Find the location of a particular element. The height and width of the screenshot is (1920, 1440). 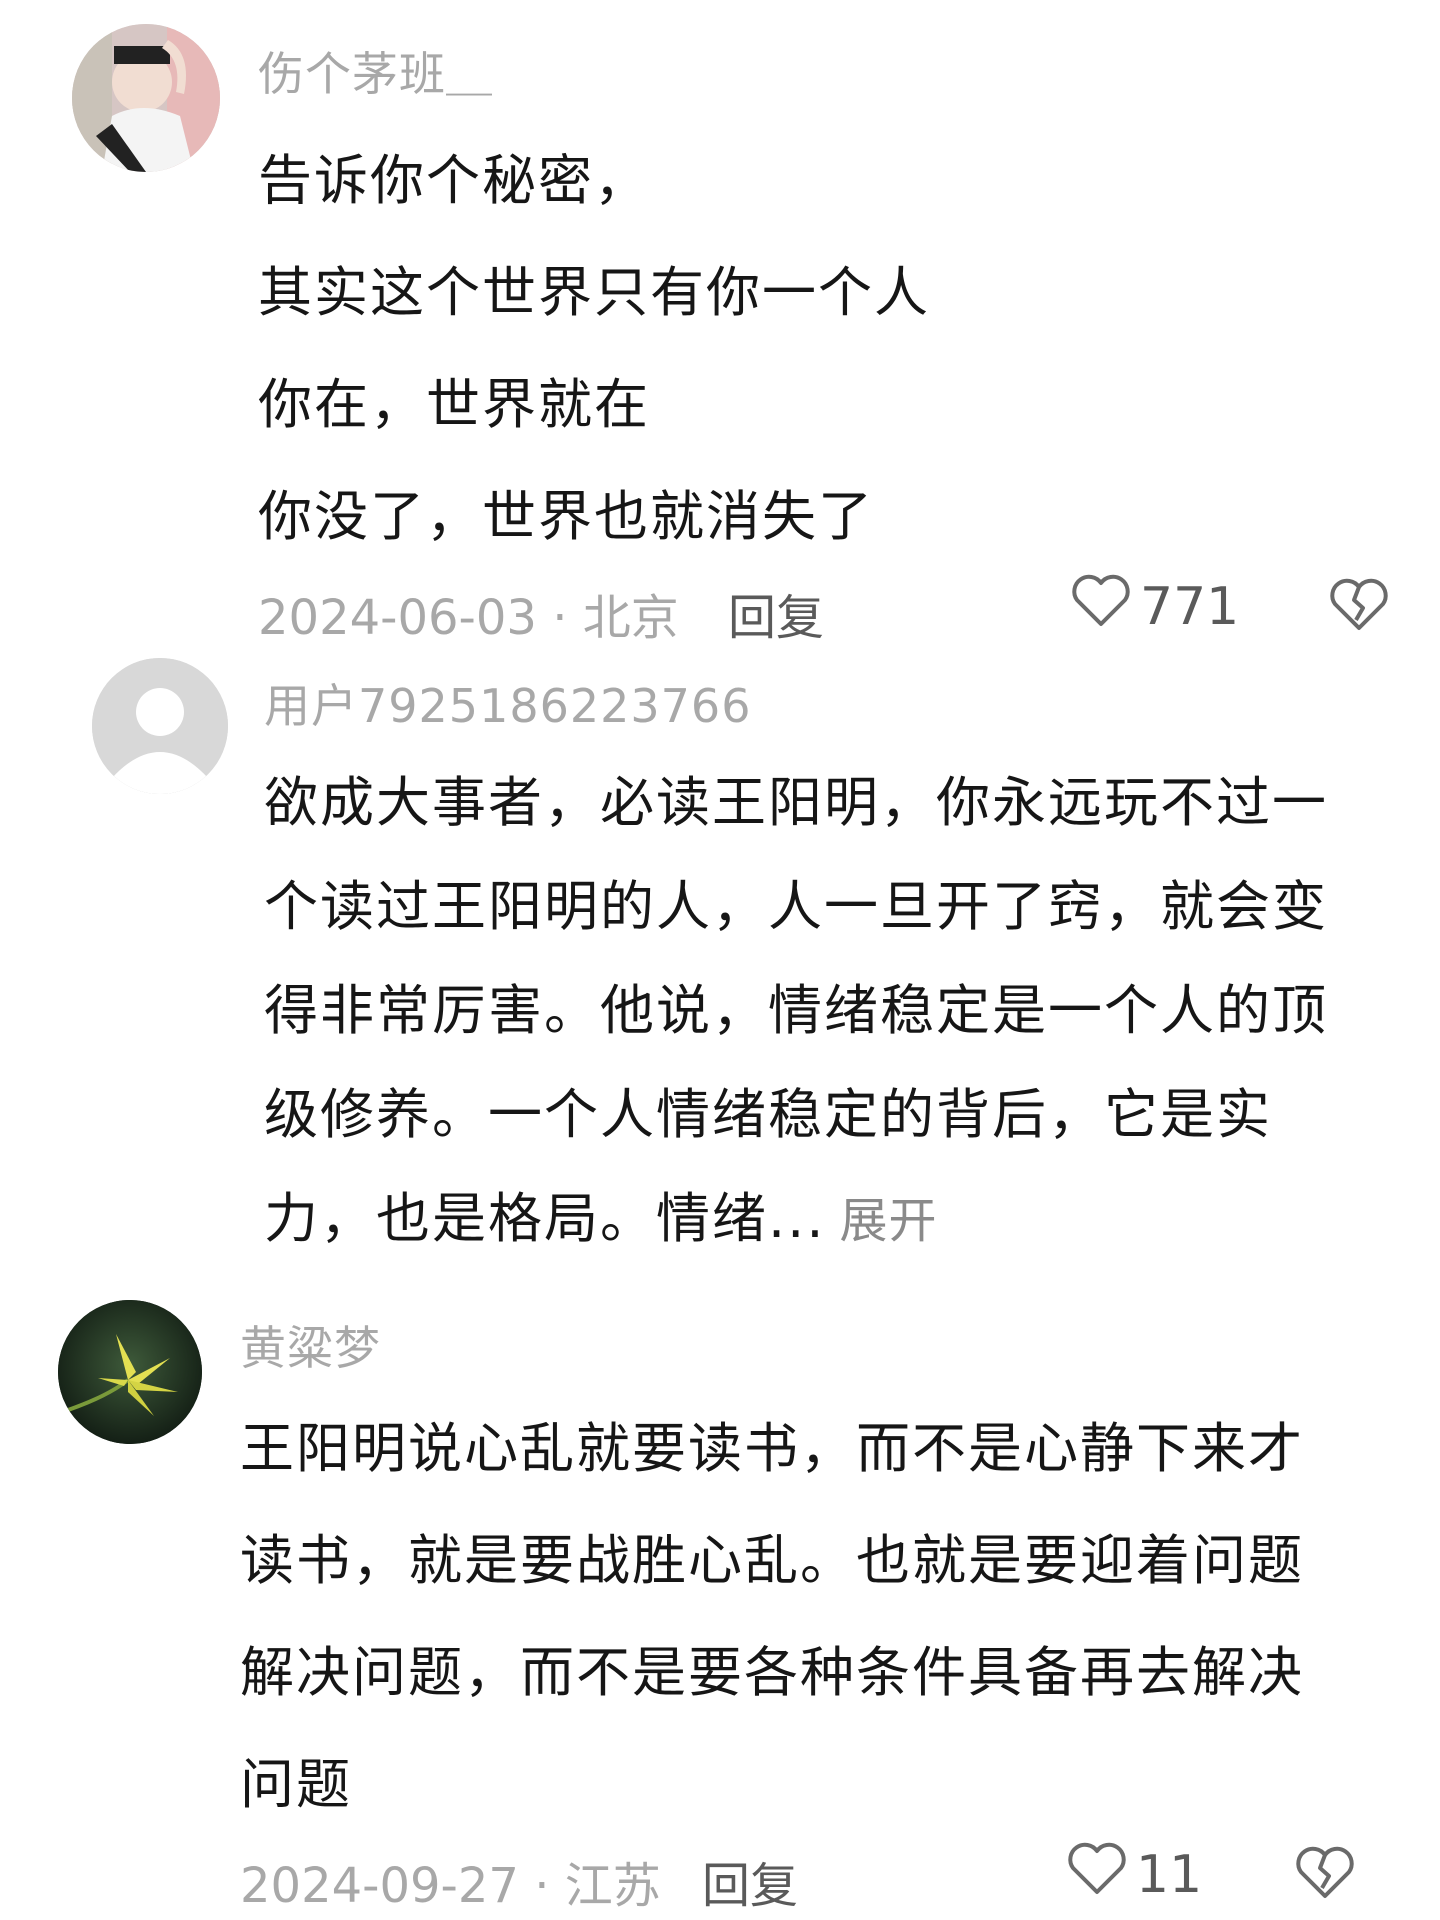

user-photo-avatar is located at coordinates (146, 98).